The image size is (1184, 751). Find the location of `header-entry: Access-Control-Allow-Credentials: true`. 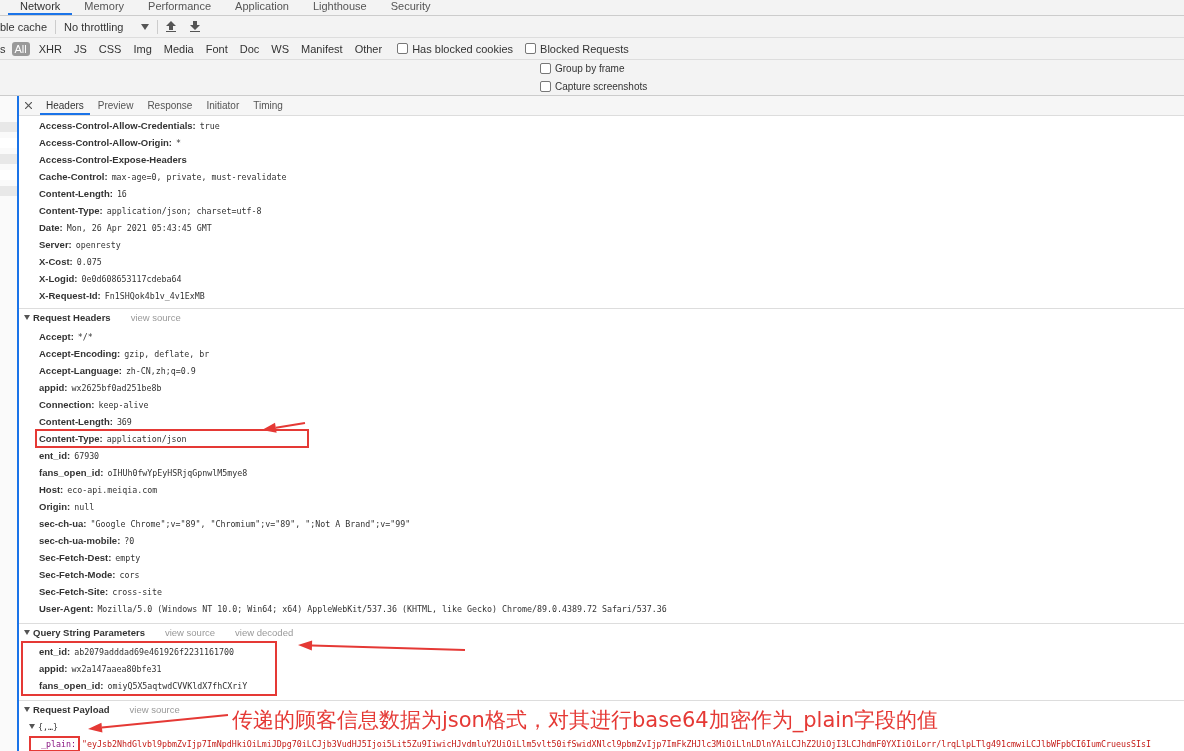

header-entry: Access-Control-Allow-Credentials: true is located at coordinates (129, 125).